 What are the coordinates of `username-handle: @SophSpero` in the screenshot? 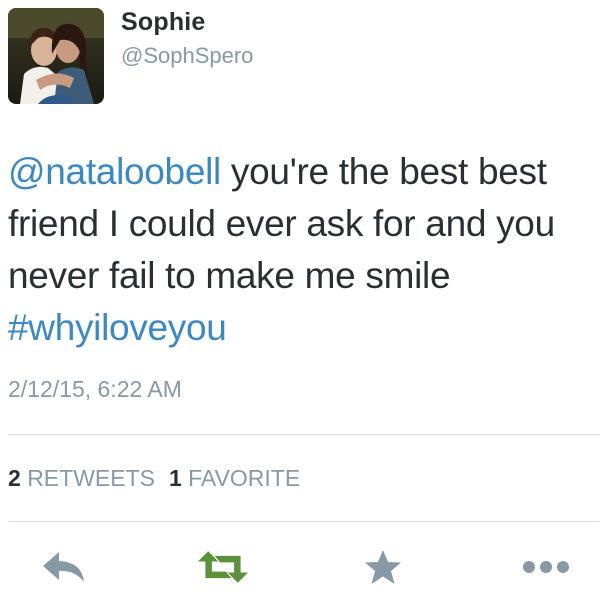 It's located at (187, 56).